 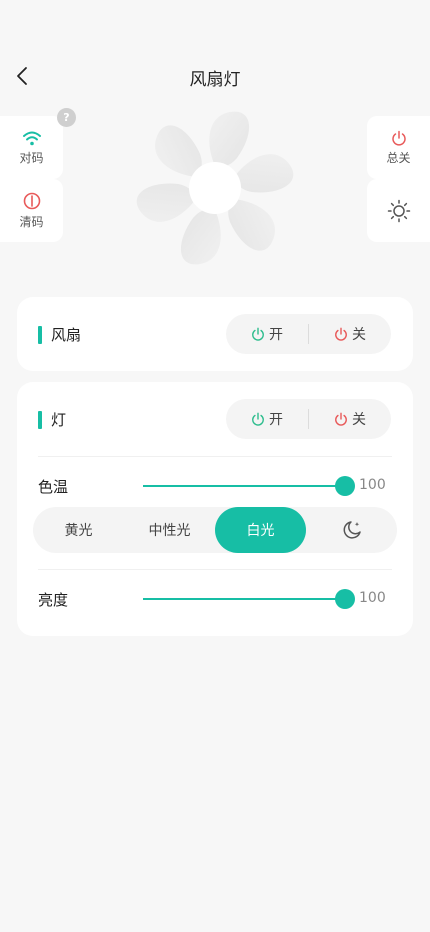 What do you see at coordinates (31, 147) in the screenshot?
I see `pair-code-button: 对码` at bounding box center [31, 147].